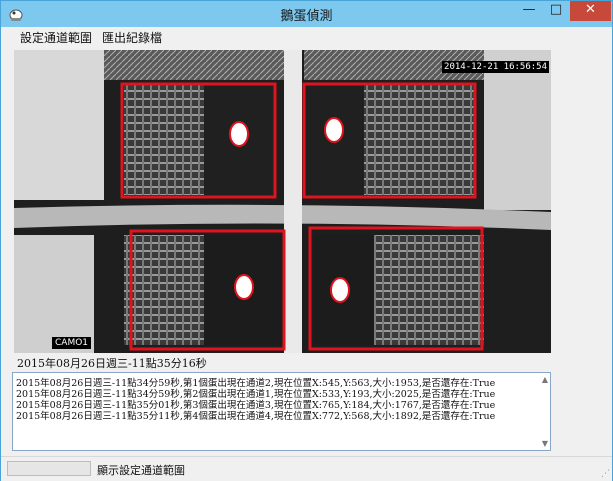  Describe the element at coordinates (495, 67) in the screenshot. I see `camera-timestamp: 2014-12-21 16:56:54` at that location.